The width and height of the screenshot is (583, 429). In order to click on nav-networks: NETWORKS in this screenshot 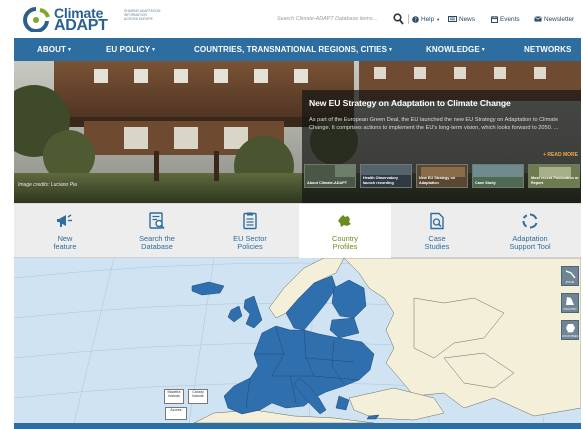, I will do `click(547, 49)`.